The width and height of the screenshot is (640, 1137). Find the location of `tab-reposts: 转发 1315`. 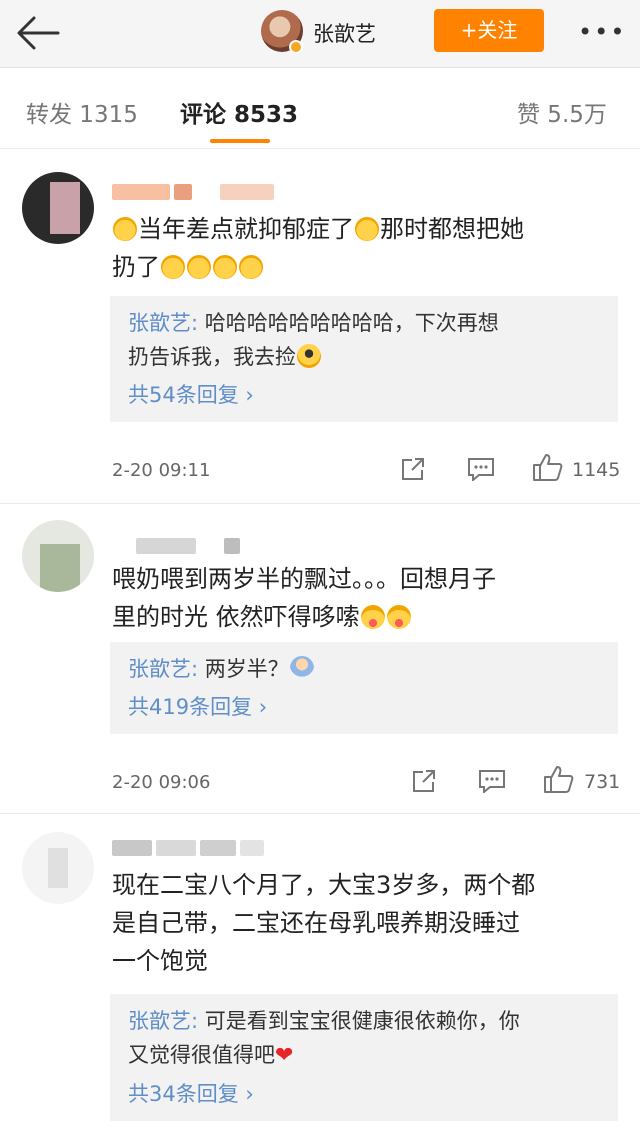

tab-reposts: 转发 1315 is located at coordinates (82, 112).